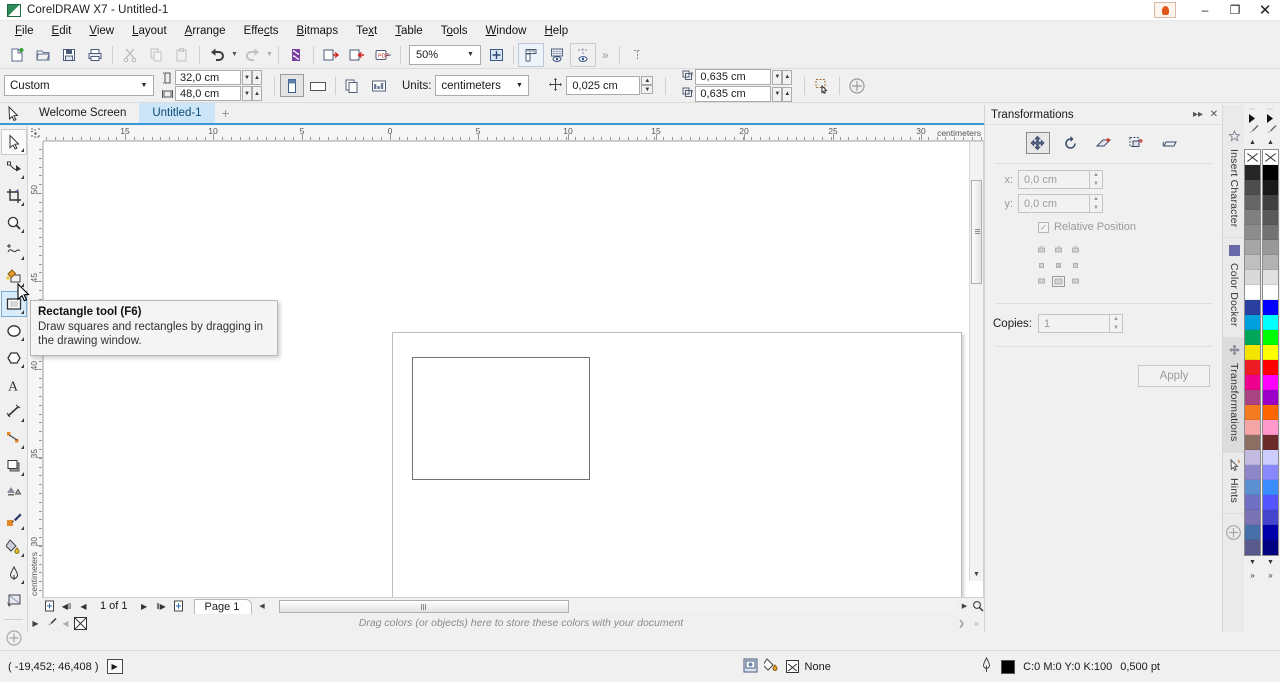  What do you see at coordinates (82, 113) in the screenshot?
I see `tab-welcome-screen: Welcome Screen` at bounding box center [82, 113].